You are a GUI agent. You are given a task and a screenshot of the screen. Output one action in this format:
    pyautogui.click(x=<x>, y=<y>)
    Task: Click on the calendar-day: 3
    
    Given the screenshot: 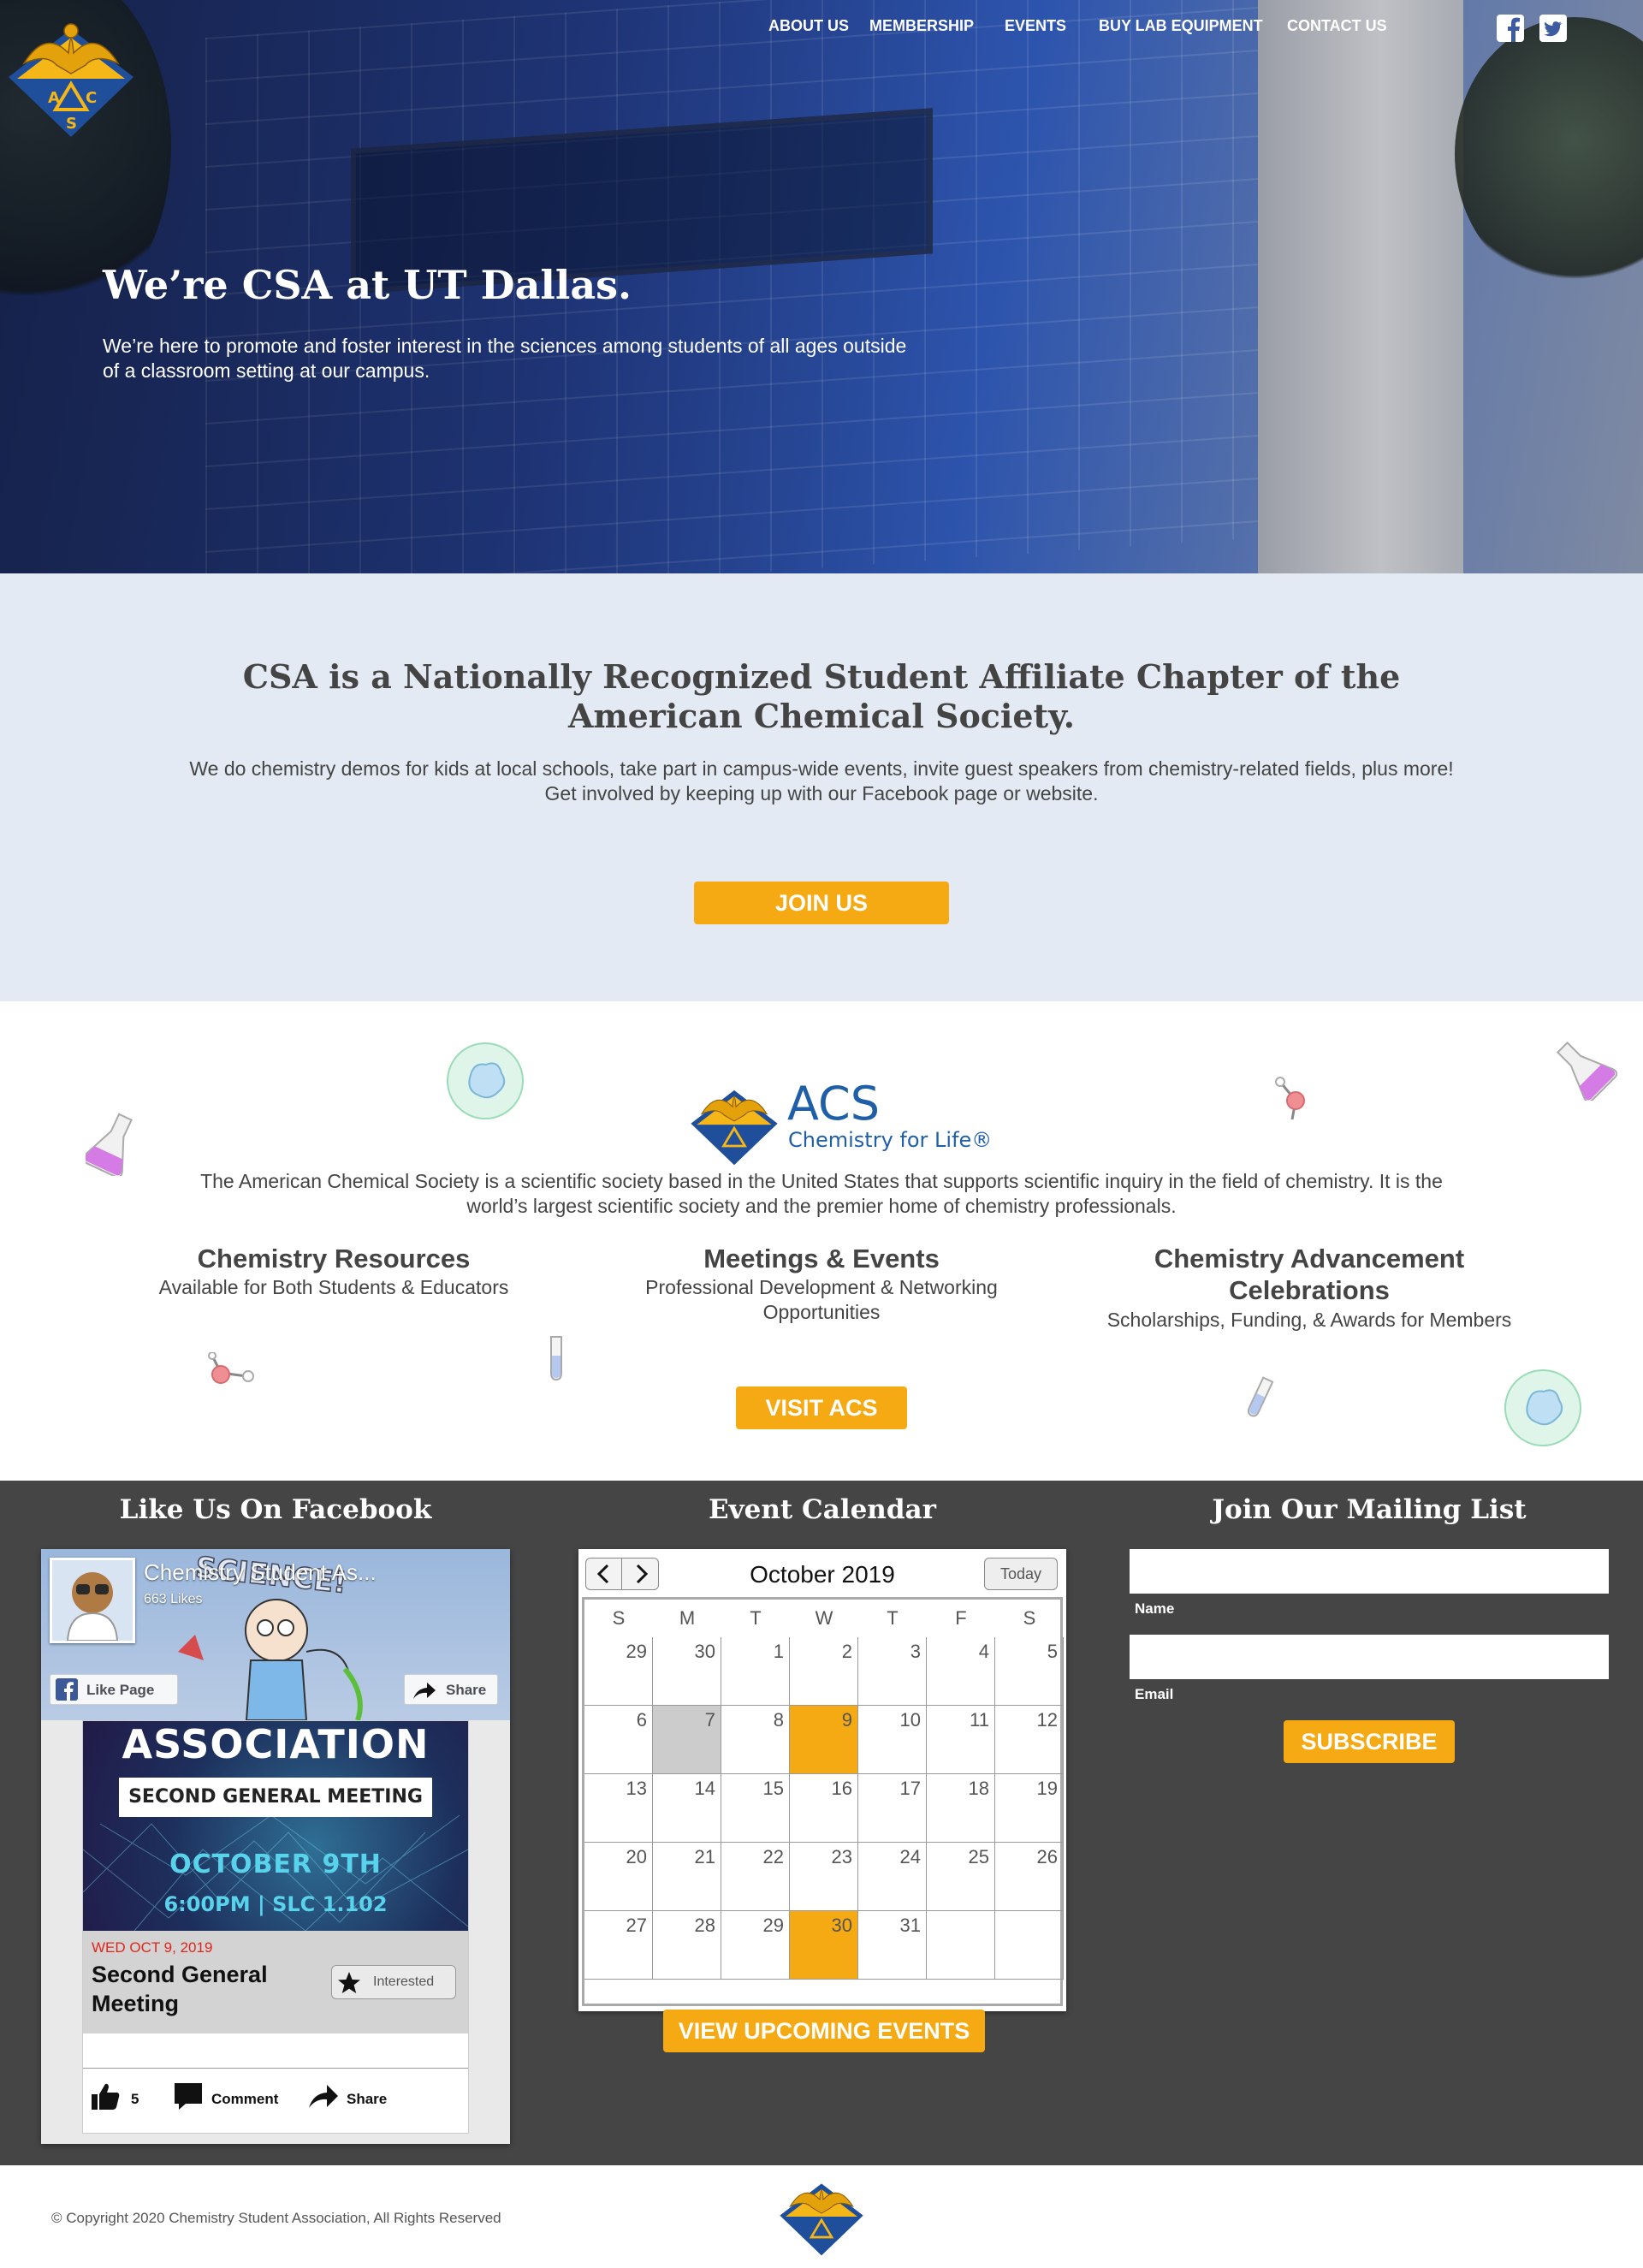 What is the action you would take?
    pyautogui.click(x=892, y=1671)
    